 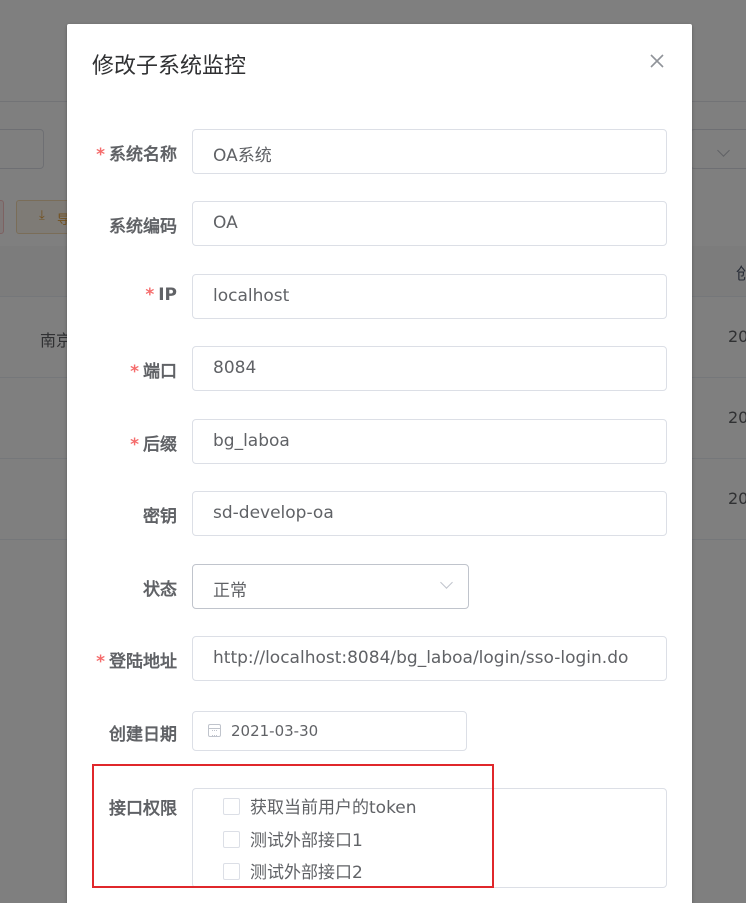 What do you see at coordinates (143, 735) in the screenshot?
I see `created-date-label: 创建日期` at bounding box center [143, 735].